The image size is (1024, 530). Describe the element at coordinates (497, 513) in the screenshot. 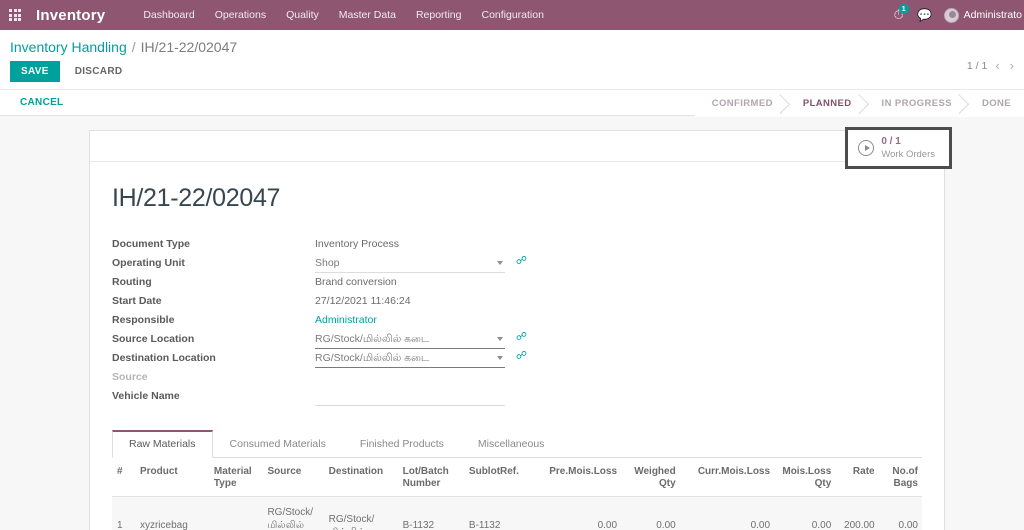

I see `cell-sublot-ref: B-1132` at that location.